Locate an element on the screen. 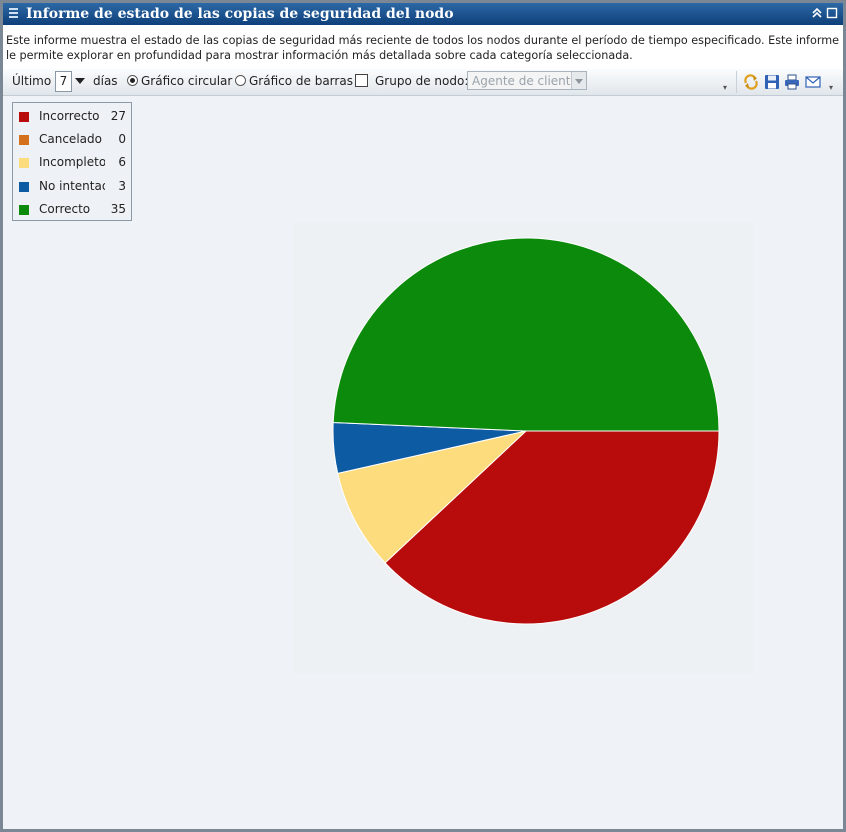 Image resolution: width=846 pixels, height=832 pixels. node-group-label: Grupo de nodo: is located at coordinates (422, 81).